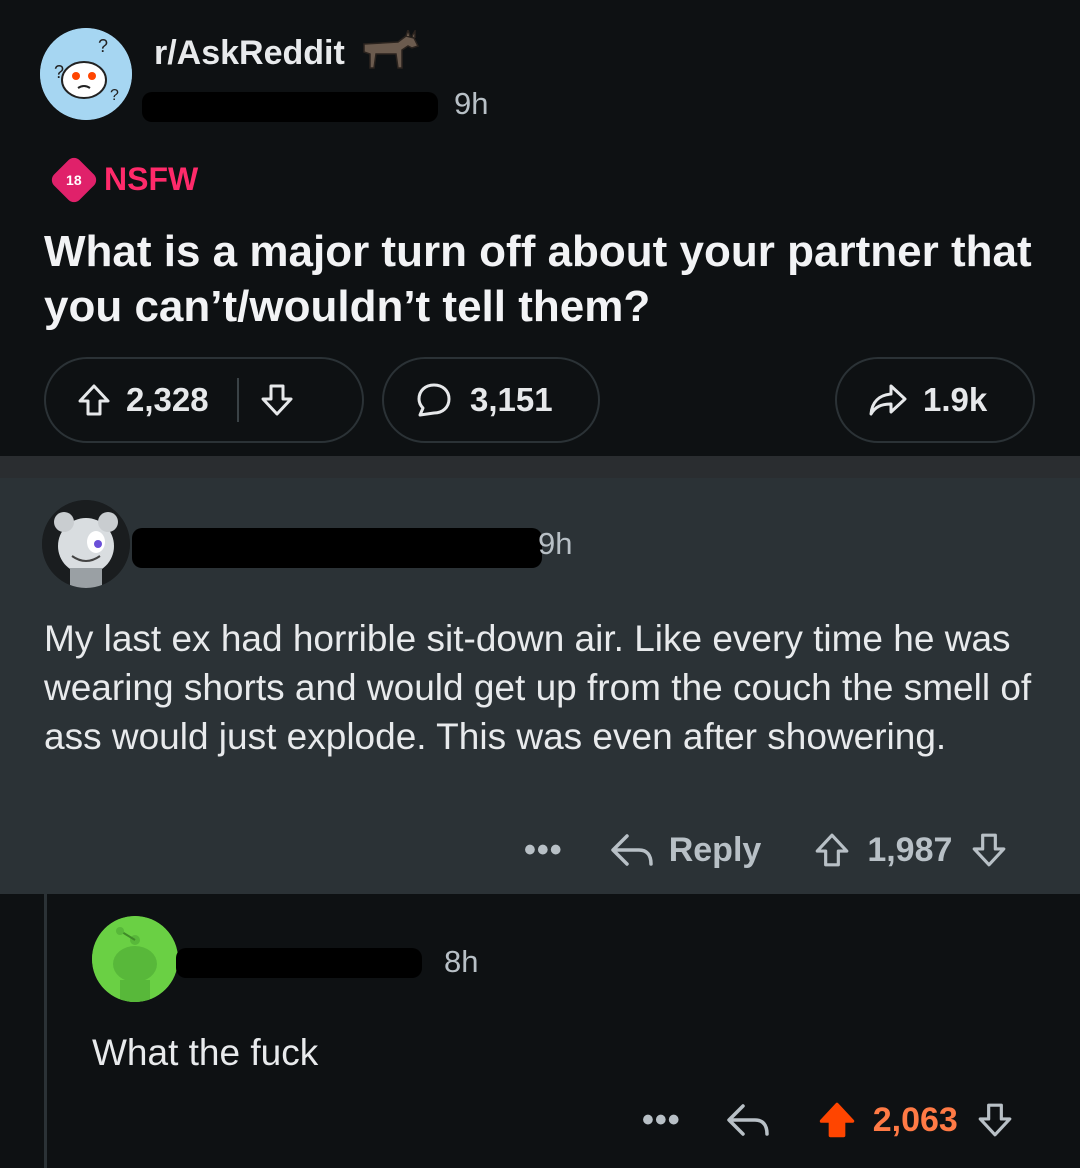  I want to click on share-button: 1.9k, so click(935, 400).